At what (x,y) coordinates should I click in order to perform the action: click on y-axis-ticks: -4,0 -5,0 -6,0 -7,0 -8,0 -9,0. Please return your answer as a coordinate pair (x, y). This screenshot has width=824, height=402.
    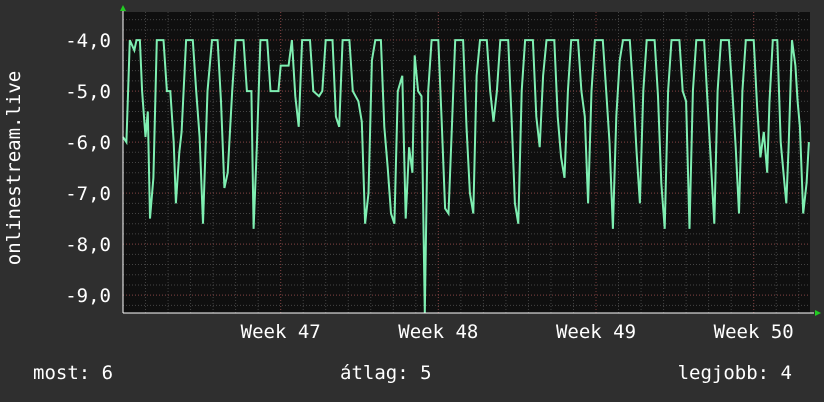
    Looking at the image, I should click on (88, 168).